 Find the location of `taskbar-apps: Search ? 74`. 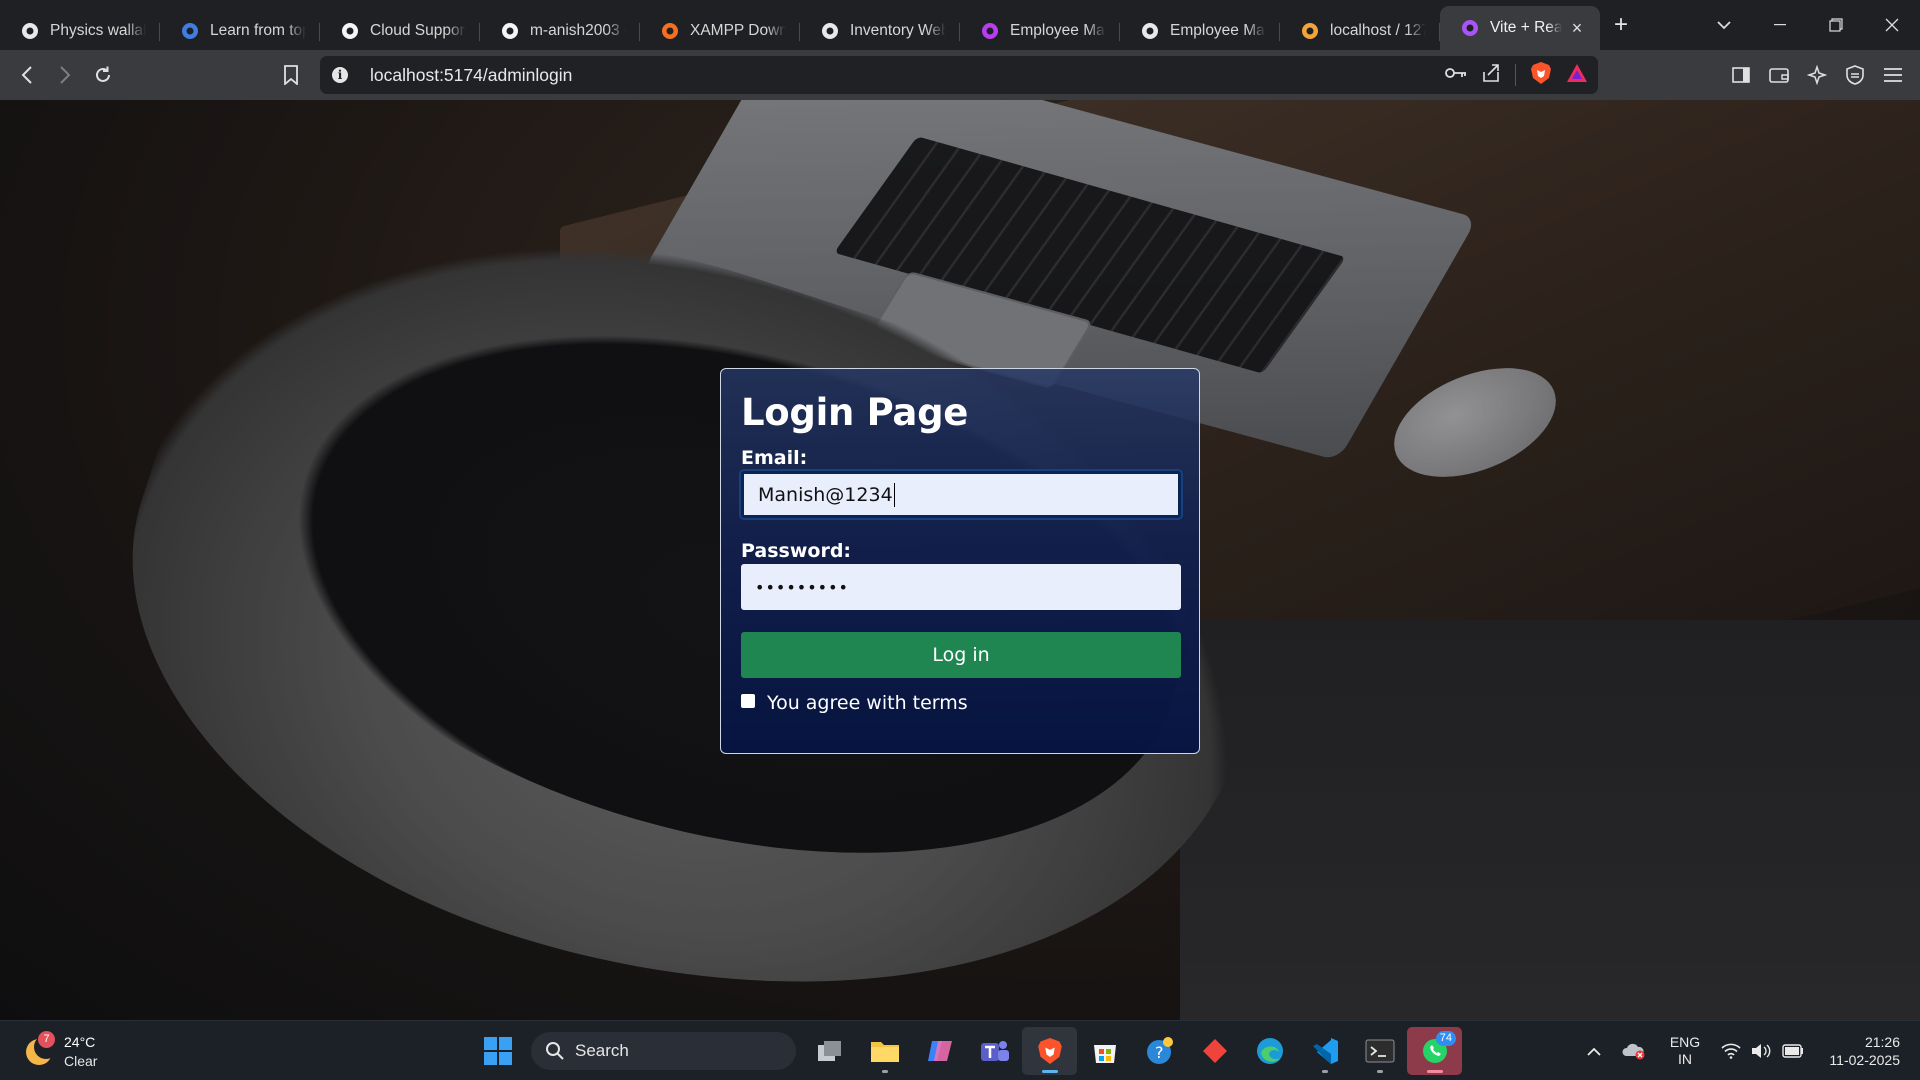

taskbar-apps: Search ? 74 is located at coordinates (966, 1050).